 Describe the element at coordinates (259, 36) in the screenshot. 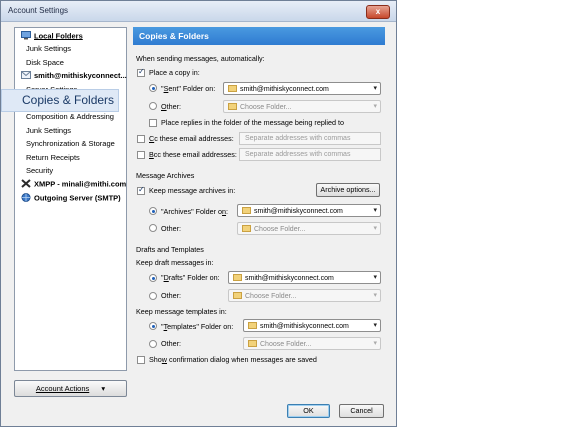

I see `panel-title: Copies & Folders` at that location.